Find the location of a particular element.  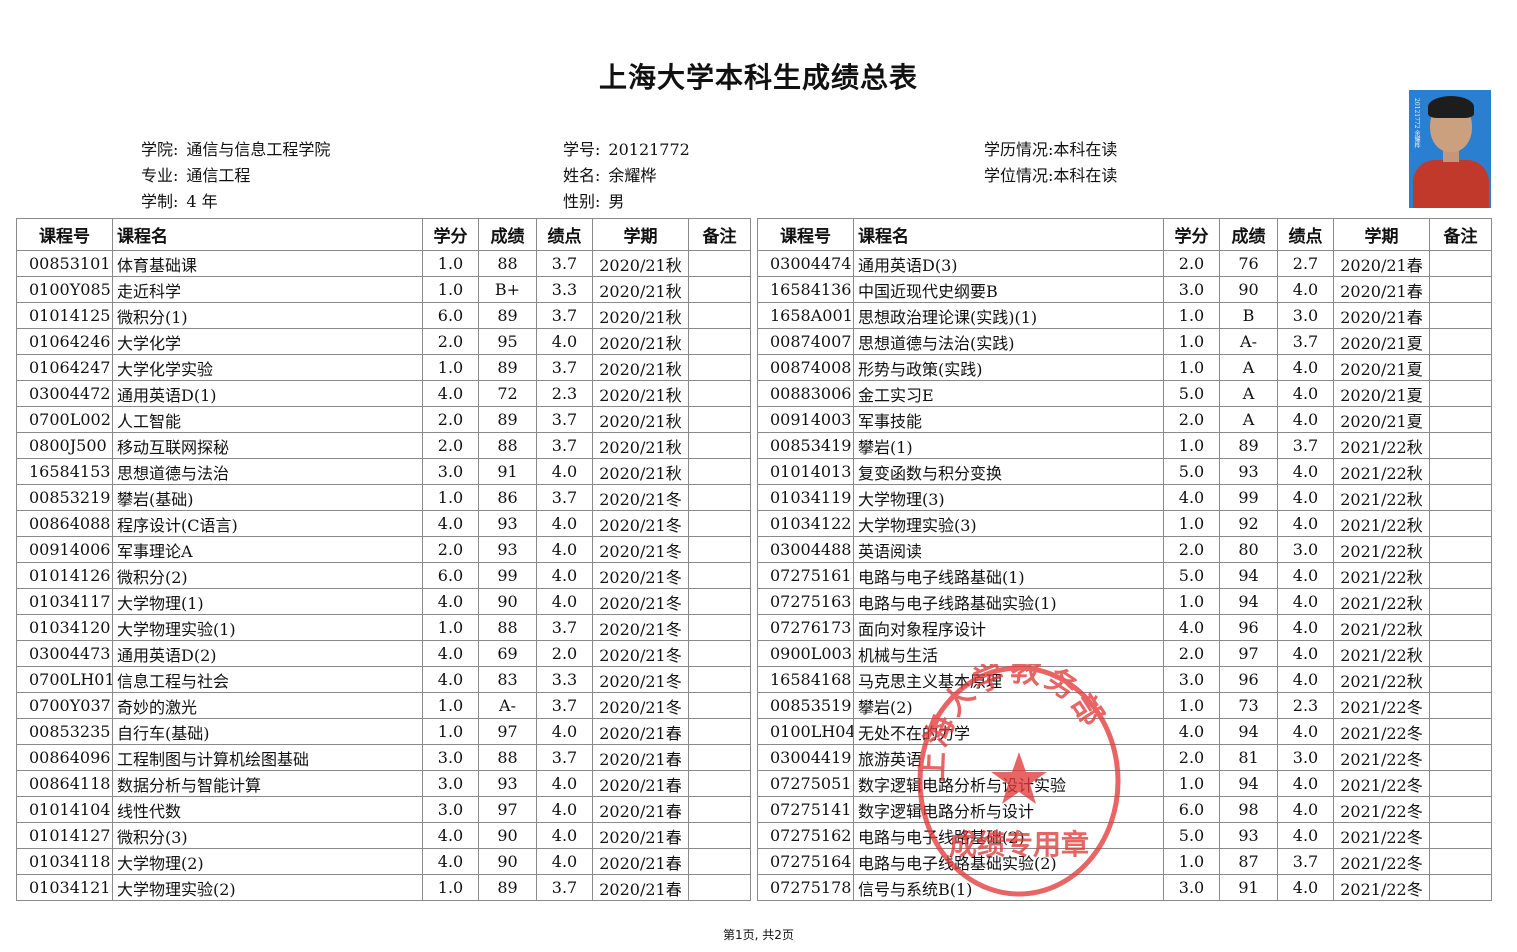

score-cell: 73 is located at coordinates (1248, 705).